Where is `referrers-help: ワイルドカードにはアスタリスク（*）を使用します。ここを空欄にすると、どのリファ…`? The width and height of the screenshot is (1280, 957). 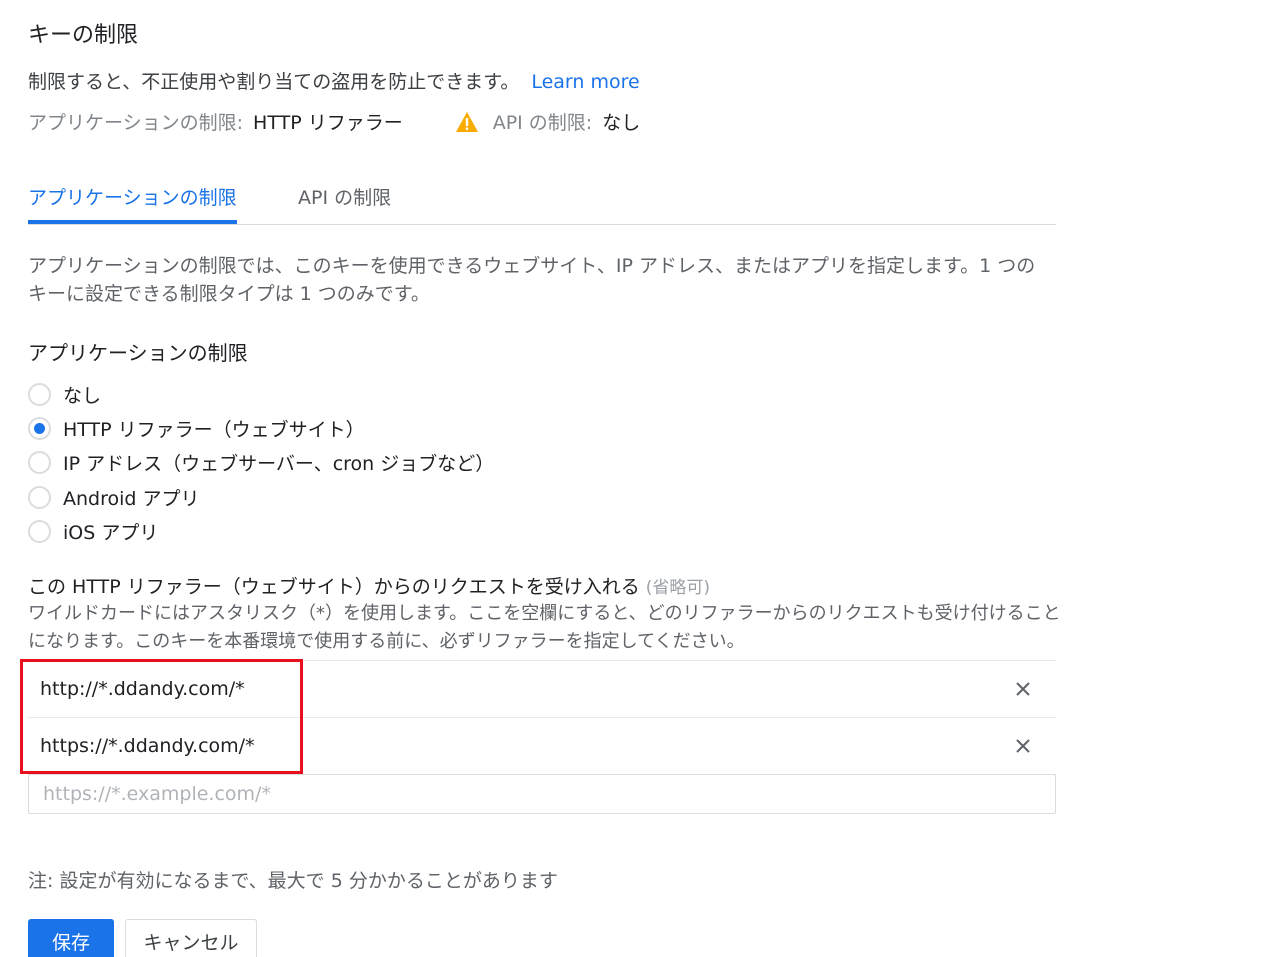 referrers-help: ワイルドカードにはアスタリスク（*）を使用します。ここを空欄にすると、どのリファ… is located at coordinates (544, 627).